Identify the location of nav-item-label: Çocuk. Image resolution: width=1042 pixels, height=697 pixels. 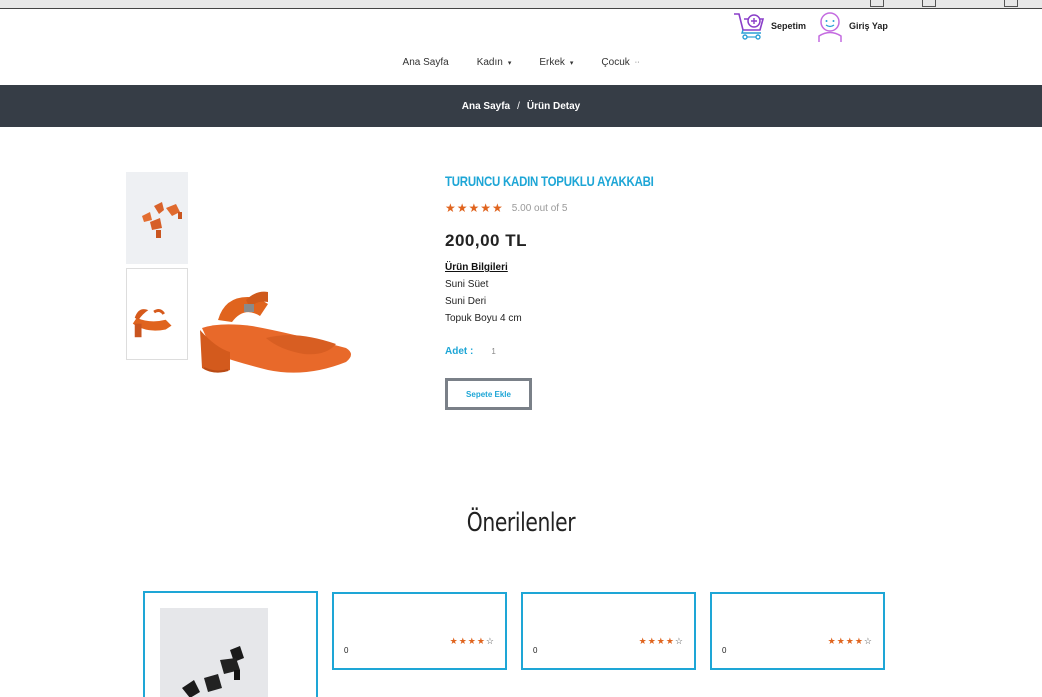
(615, 62).